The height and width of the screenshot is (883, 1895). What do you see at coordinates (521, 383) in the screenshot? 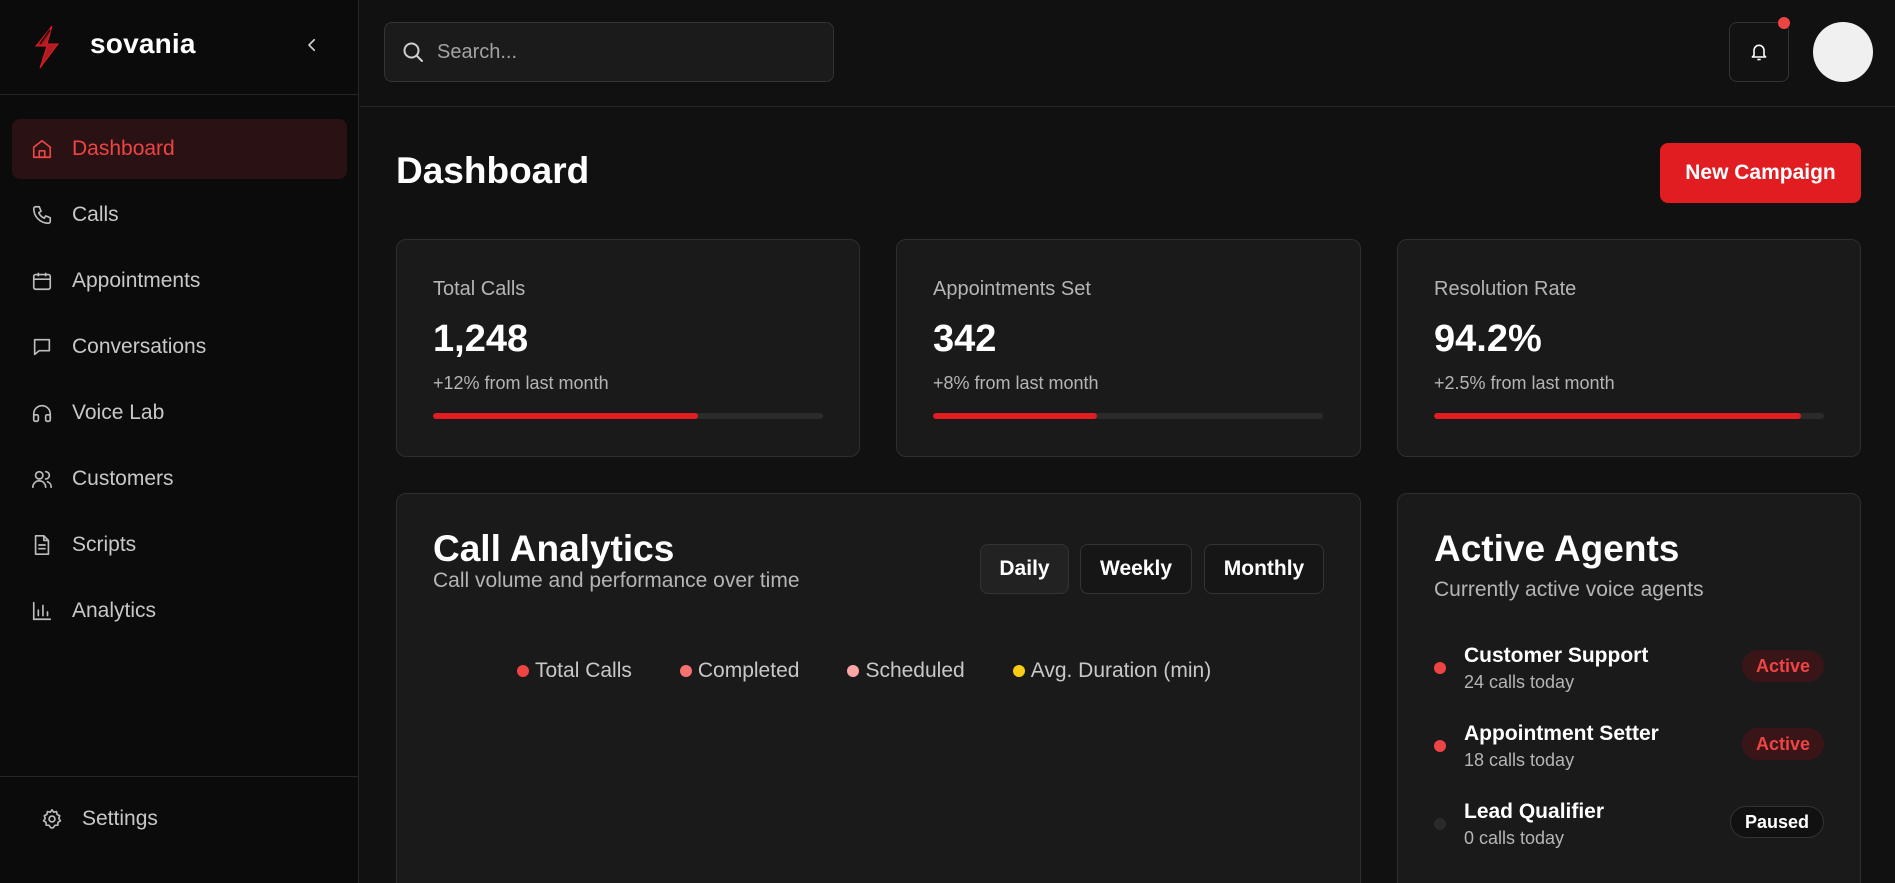
I see `stat-change: +12% from last month` at bounding box center [521, 383].